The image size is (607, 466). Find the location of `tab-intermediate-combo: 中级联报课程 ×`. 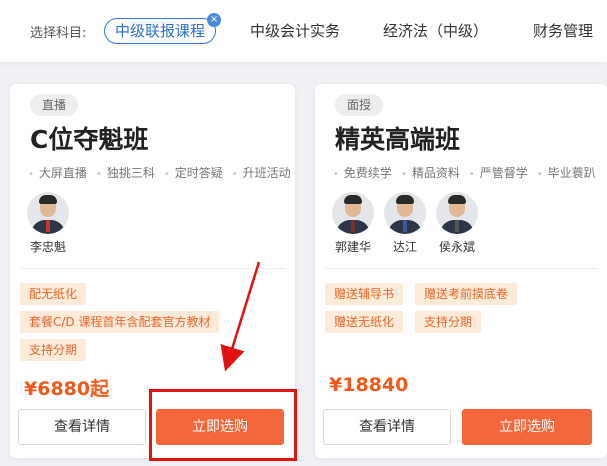

tab-intermediate-combo: 中级联报课程 × is located at coordinates (163, 28).